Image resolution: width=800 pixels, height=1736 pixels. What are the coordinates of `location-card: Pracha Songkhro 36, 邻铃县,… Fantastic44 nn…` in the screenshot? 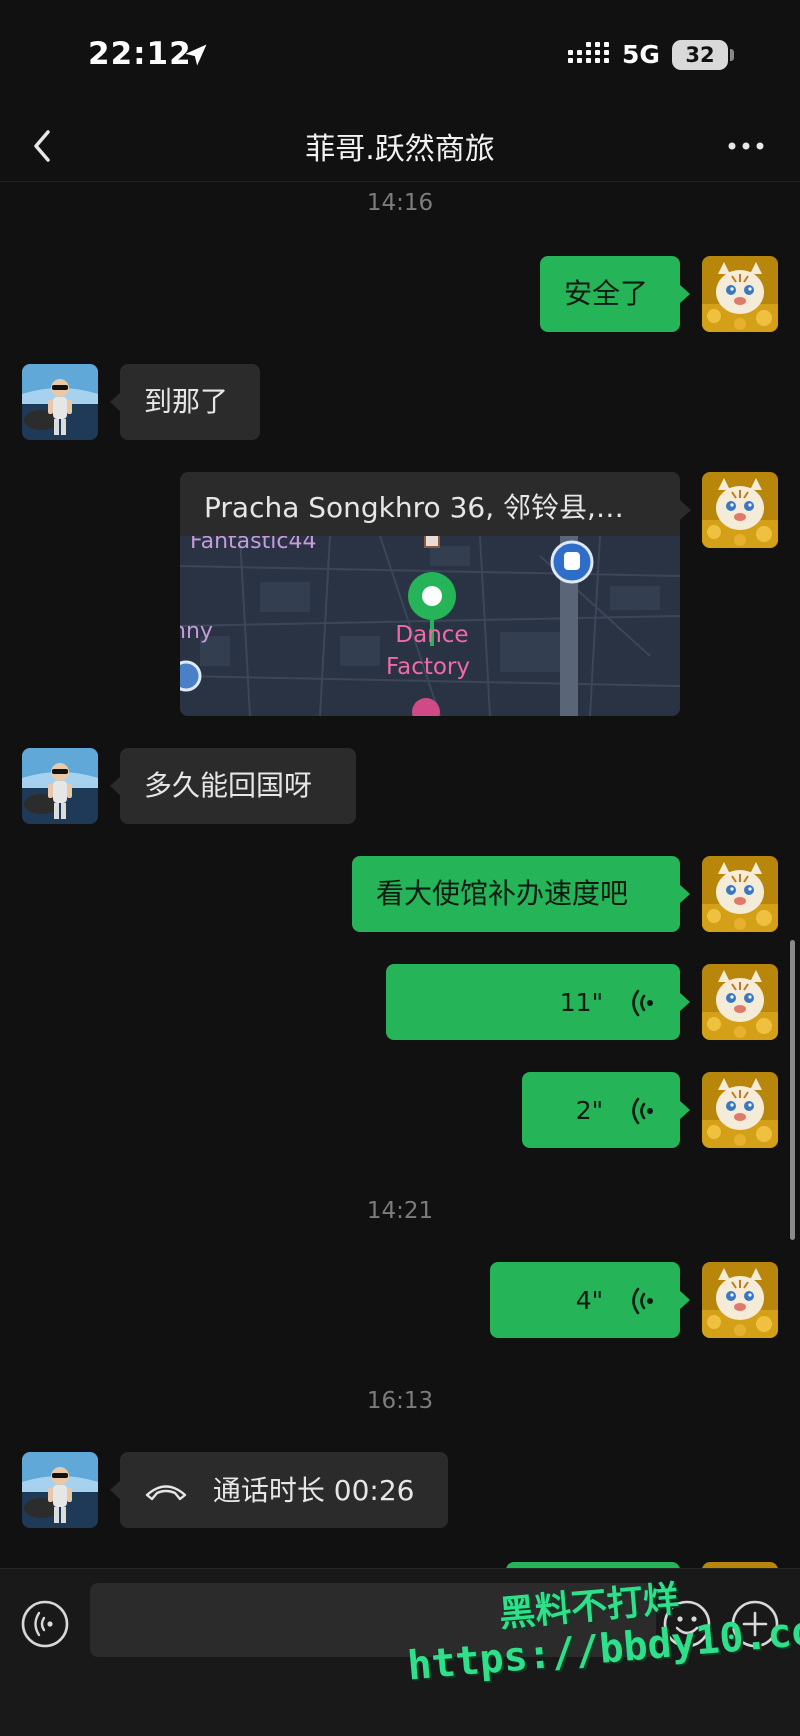 It's located at (430, 594).